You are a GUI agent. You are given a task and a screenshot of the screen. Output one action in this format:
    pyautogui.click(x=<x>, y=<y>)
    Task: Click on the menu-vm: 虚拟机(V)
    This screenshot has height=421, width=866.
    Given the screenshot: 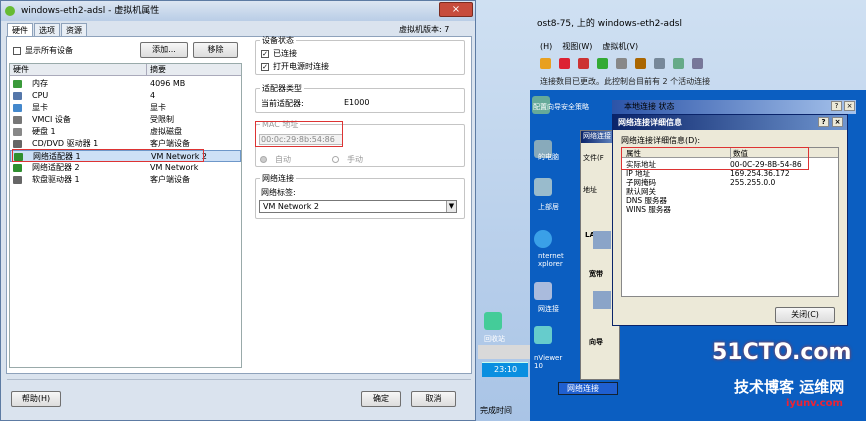 What is the action you would take?
    pyautogui.click(x=620, y=46)
    